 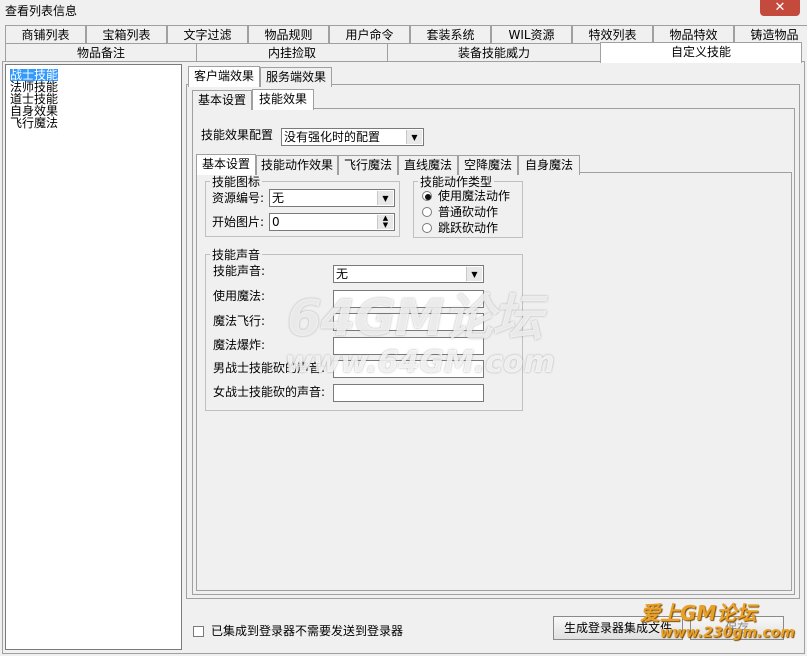 What do you see at coordinates (468, 212) in the screenshot?
I see `radio-label: 普通砍动作` at bounding box center [468, 212].